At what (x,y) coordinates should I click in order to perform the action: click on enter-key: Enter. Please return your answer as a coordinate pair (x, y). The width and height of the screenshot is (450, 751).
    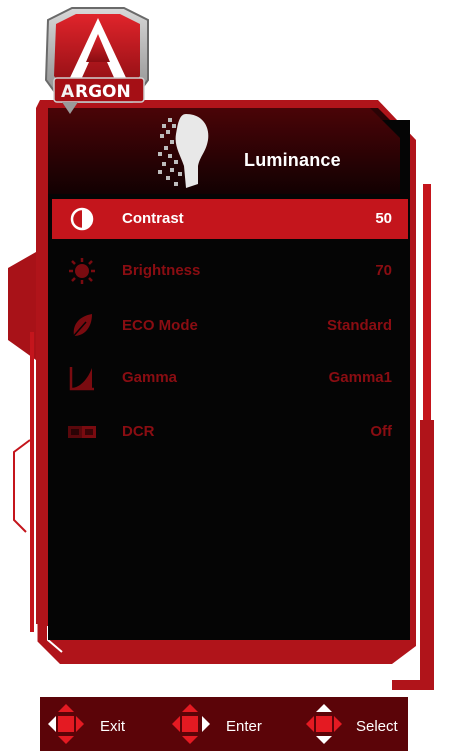
    Looking at the image, I should click on (225, 724).